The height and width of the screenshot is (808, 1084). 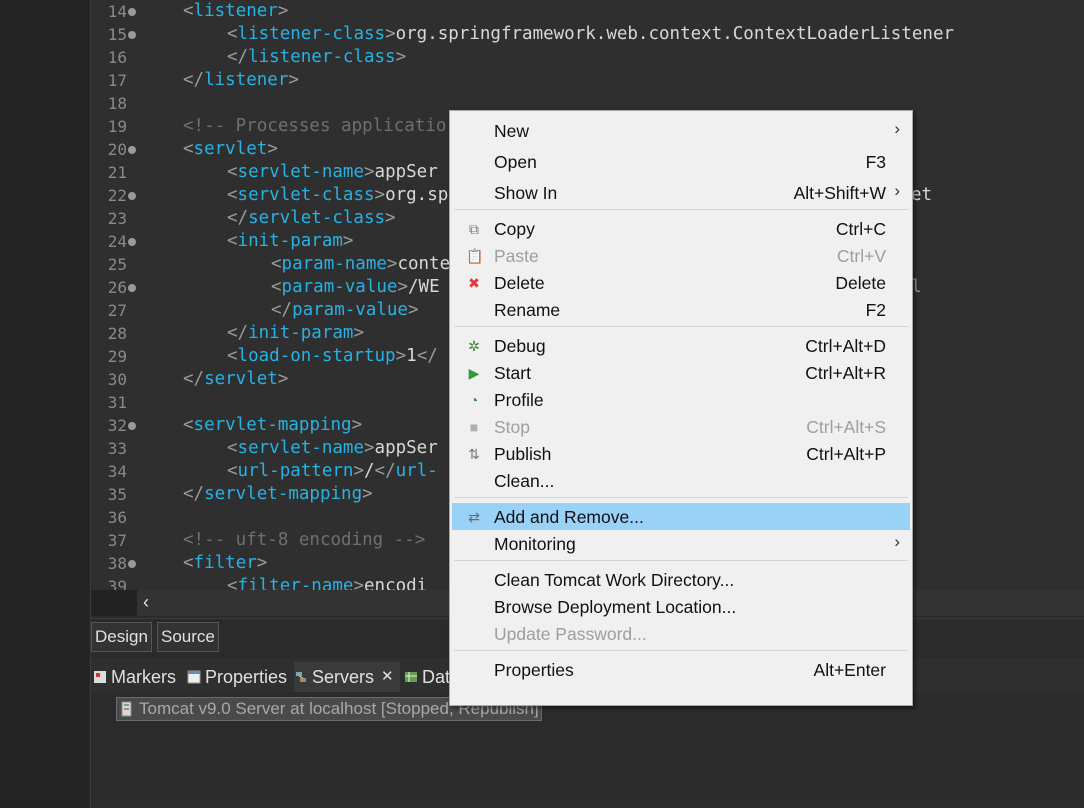 I want to click on tab-source: Source, so click(x=188, y=637).